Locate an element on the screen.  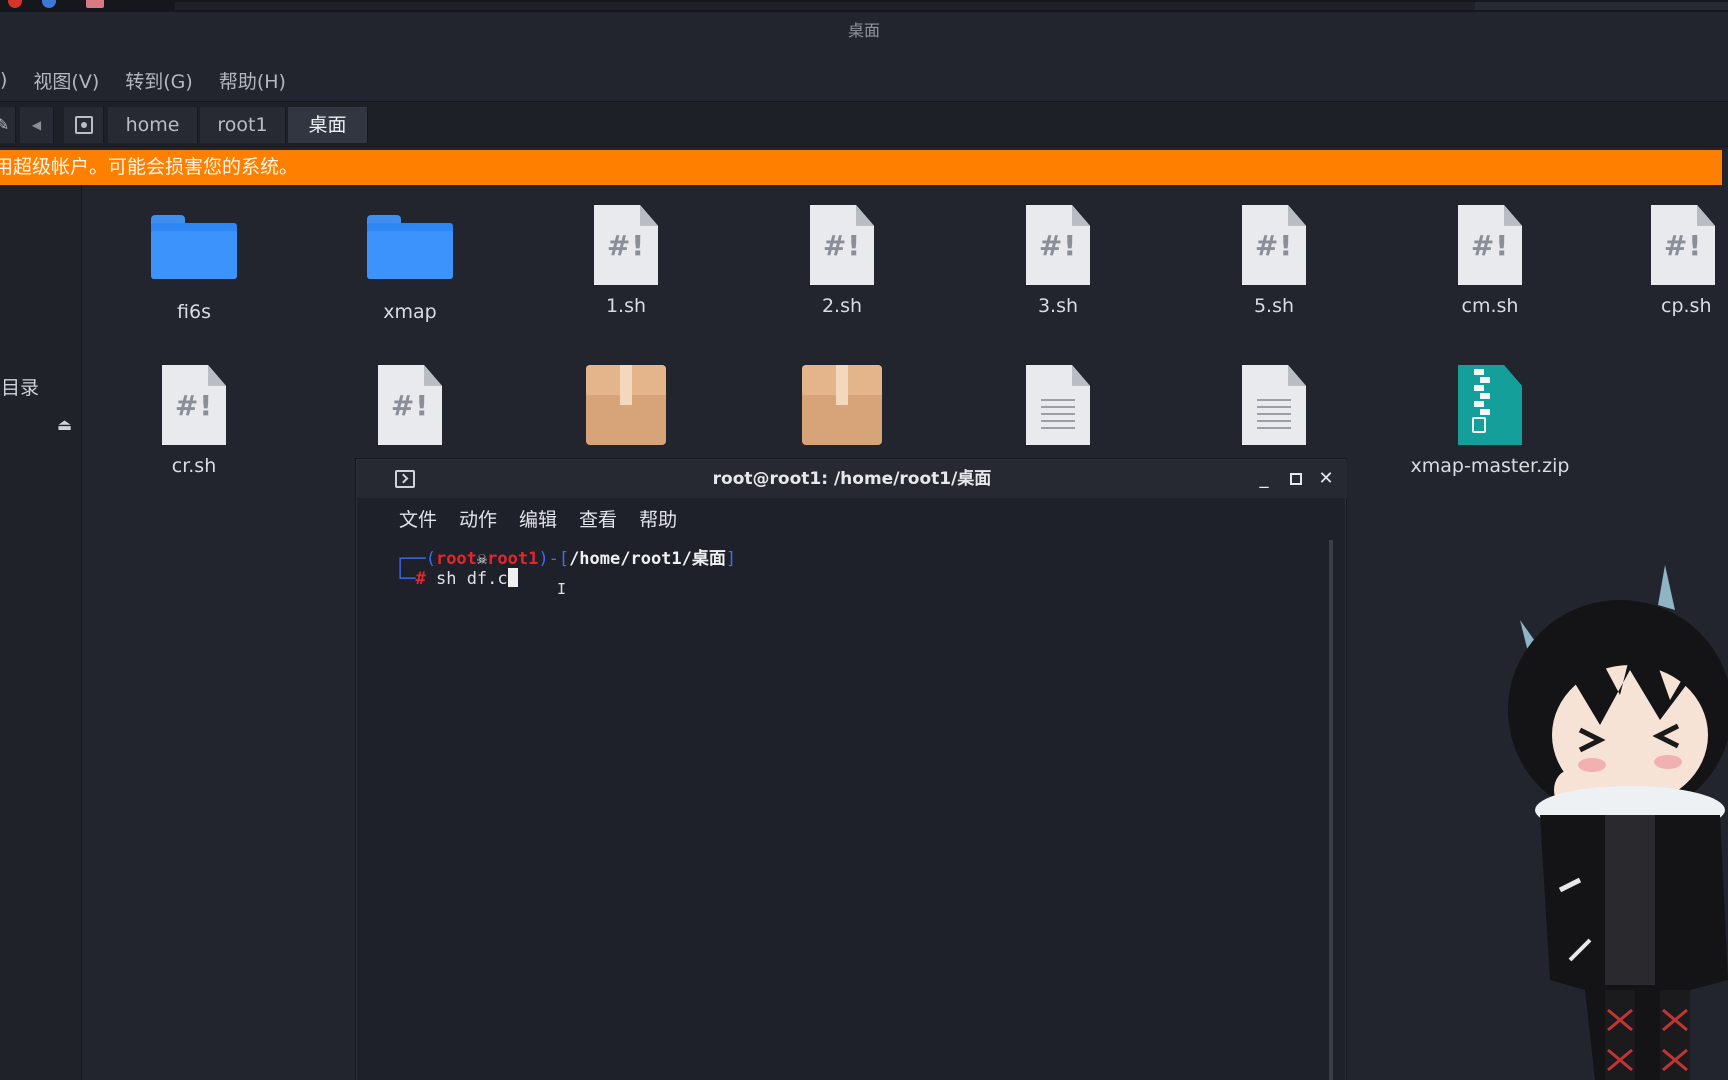
file-item-xmap: xmap is located at coordinates (410, 264).